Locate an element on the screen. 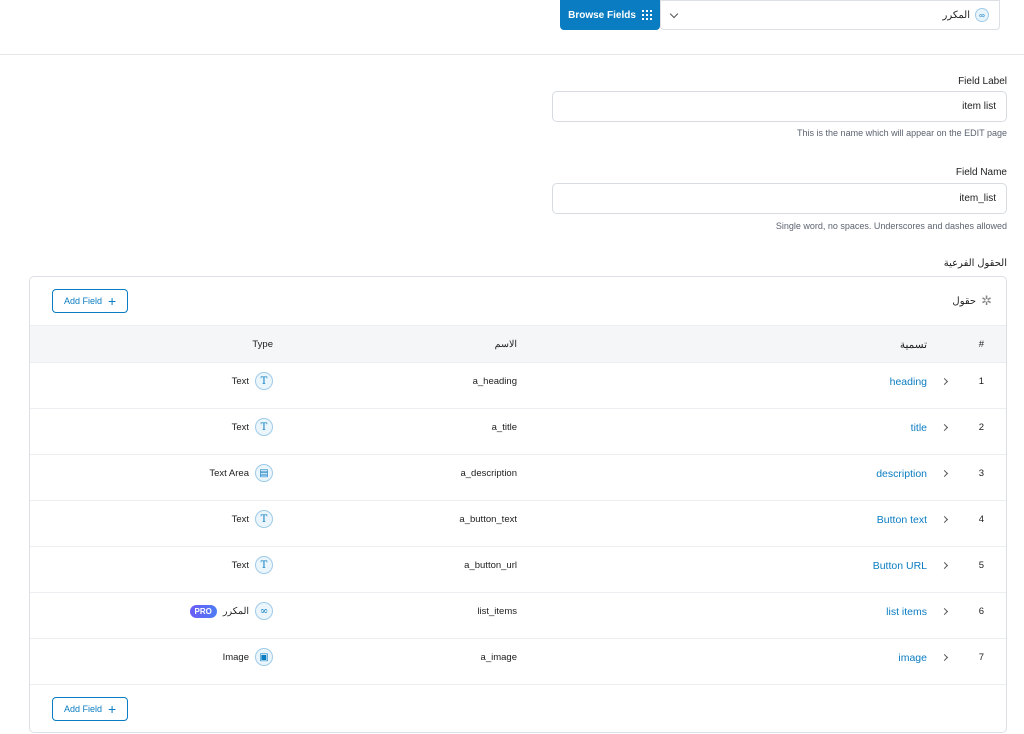 The height and width of the screenshot is (734, 1024). row-label: description is located at coordinates (901, 474).